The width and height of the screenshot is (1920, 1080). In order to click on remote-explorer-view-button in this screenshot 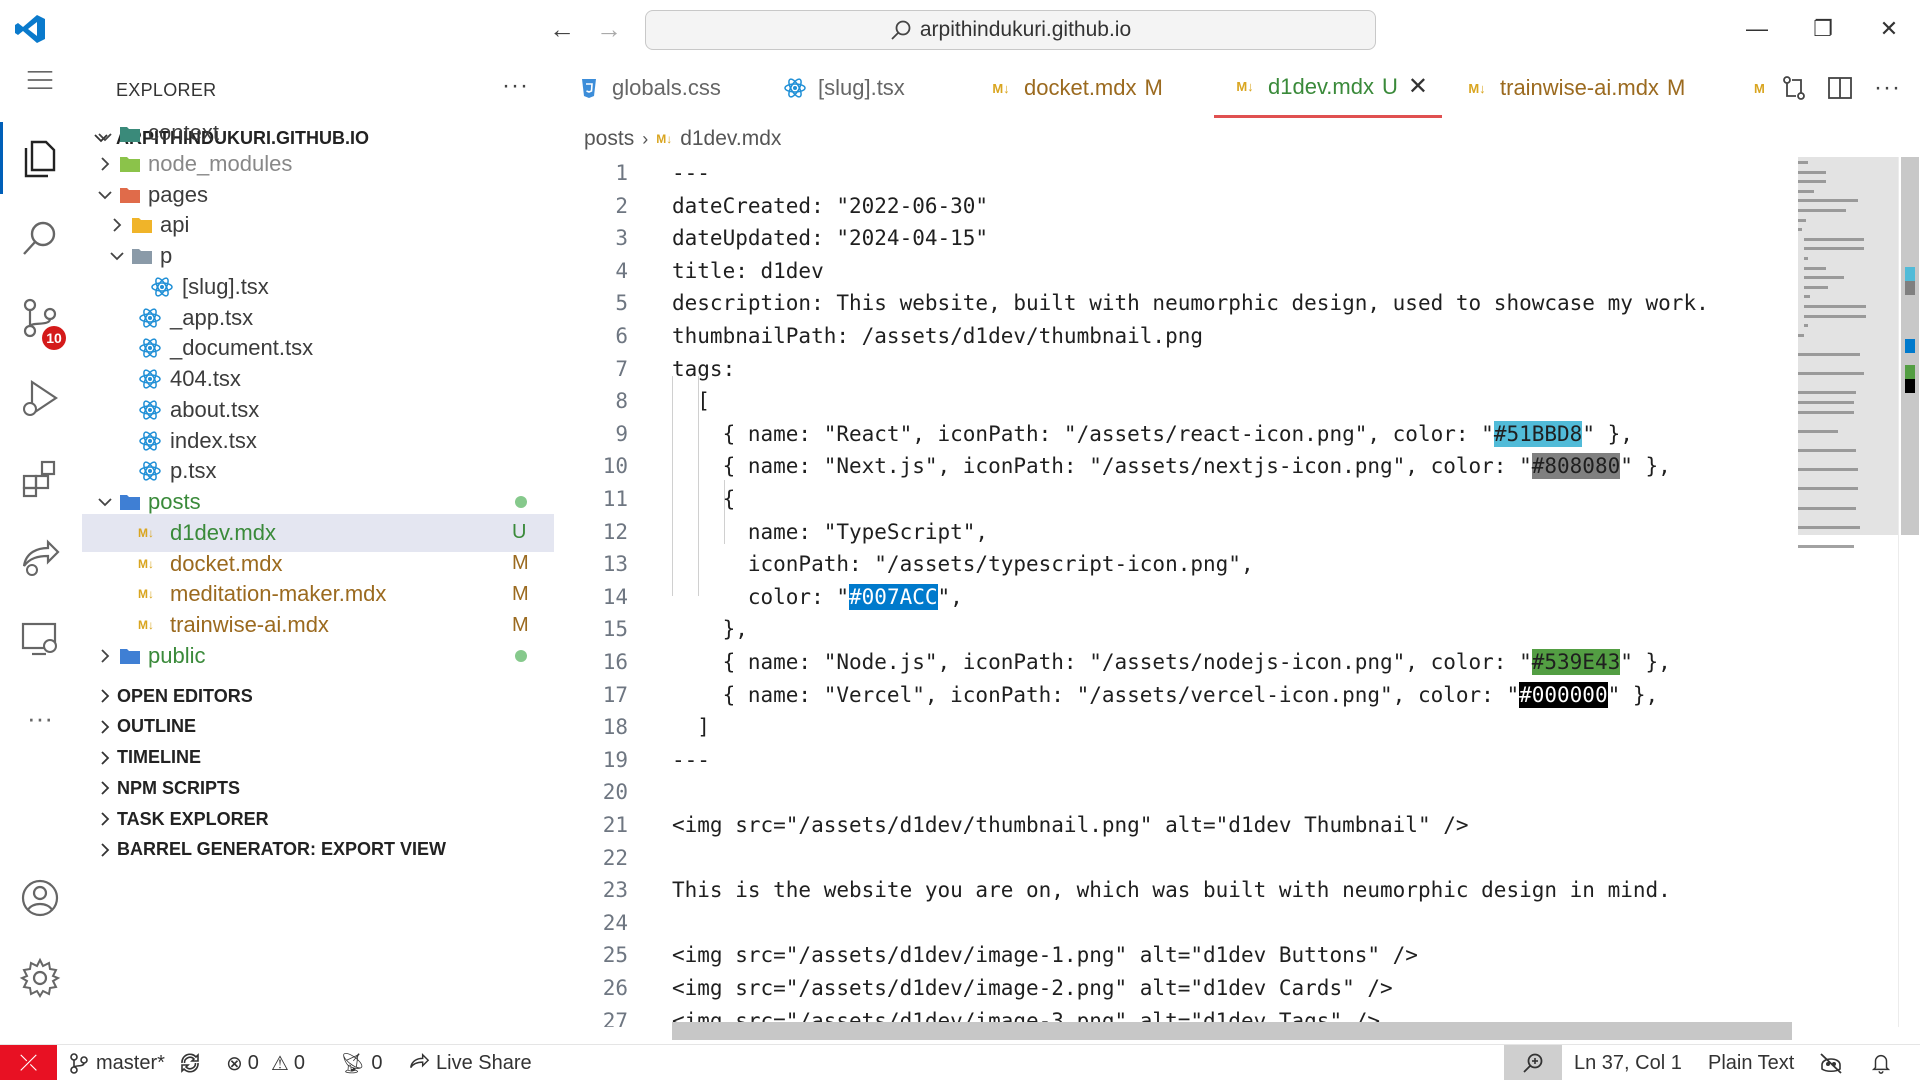, I will do `click(40, 638)`.